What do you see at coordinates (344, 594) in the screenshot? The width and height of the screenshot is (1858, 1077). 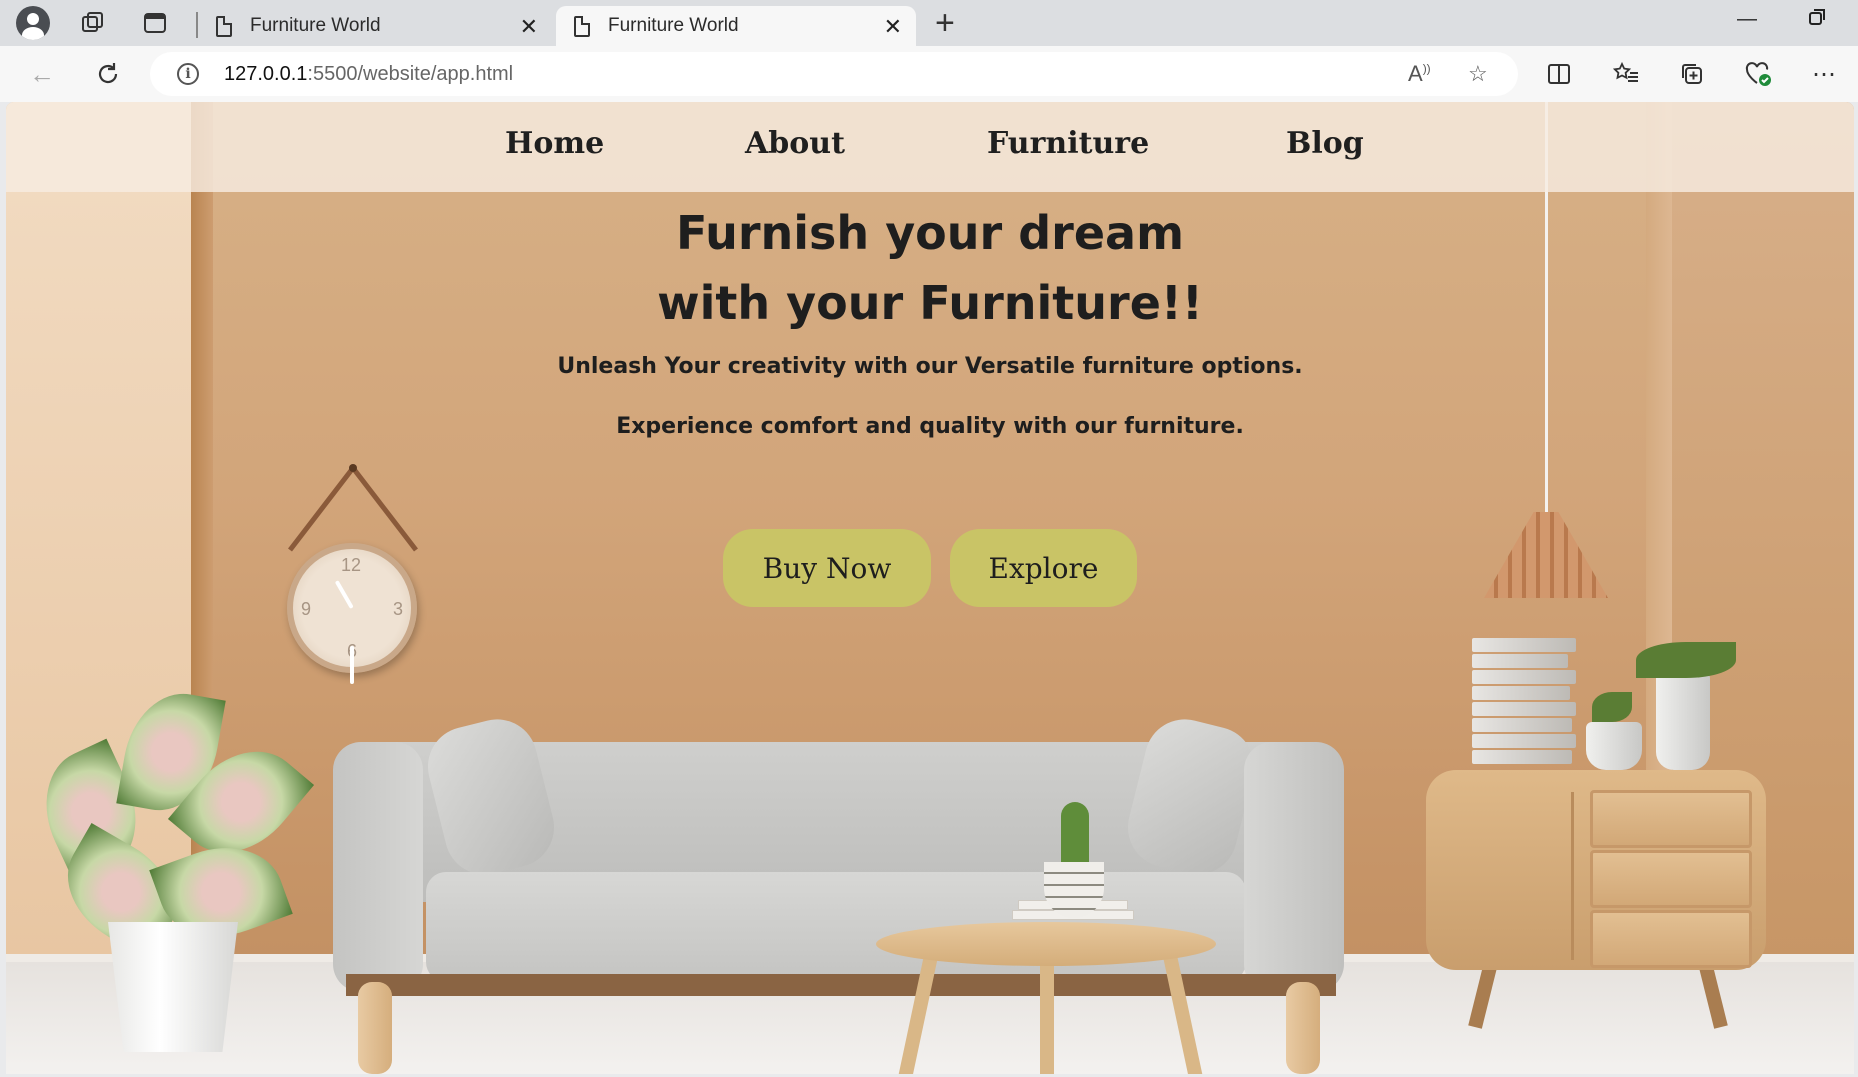 I see `clock-hour-hand` at bounding box center [344, 594].